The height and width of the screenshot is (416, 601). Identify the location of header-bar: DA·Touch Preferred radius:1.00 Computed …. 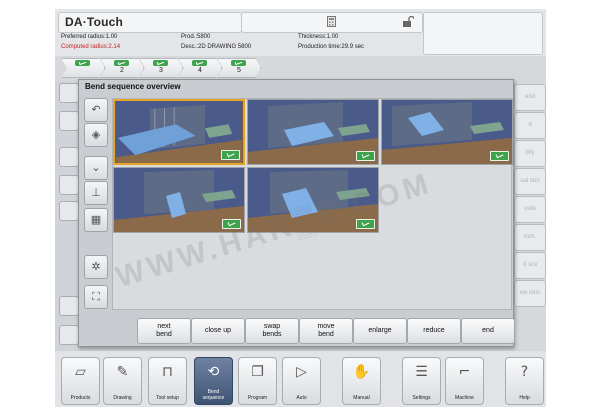
(300, 32).